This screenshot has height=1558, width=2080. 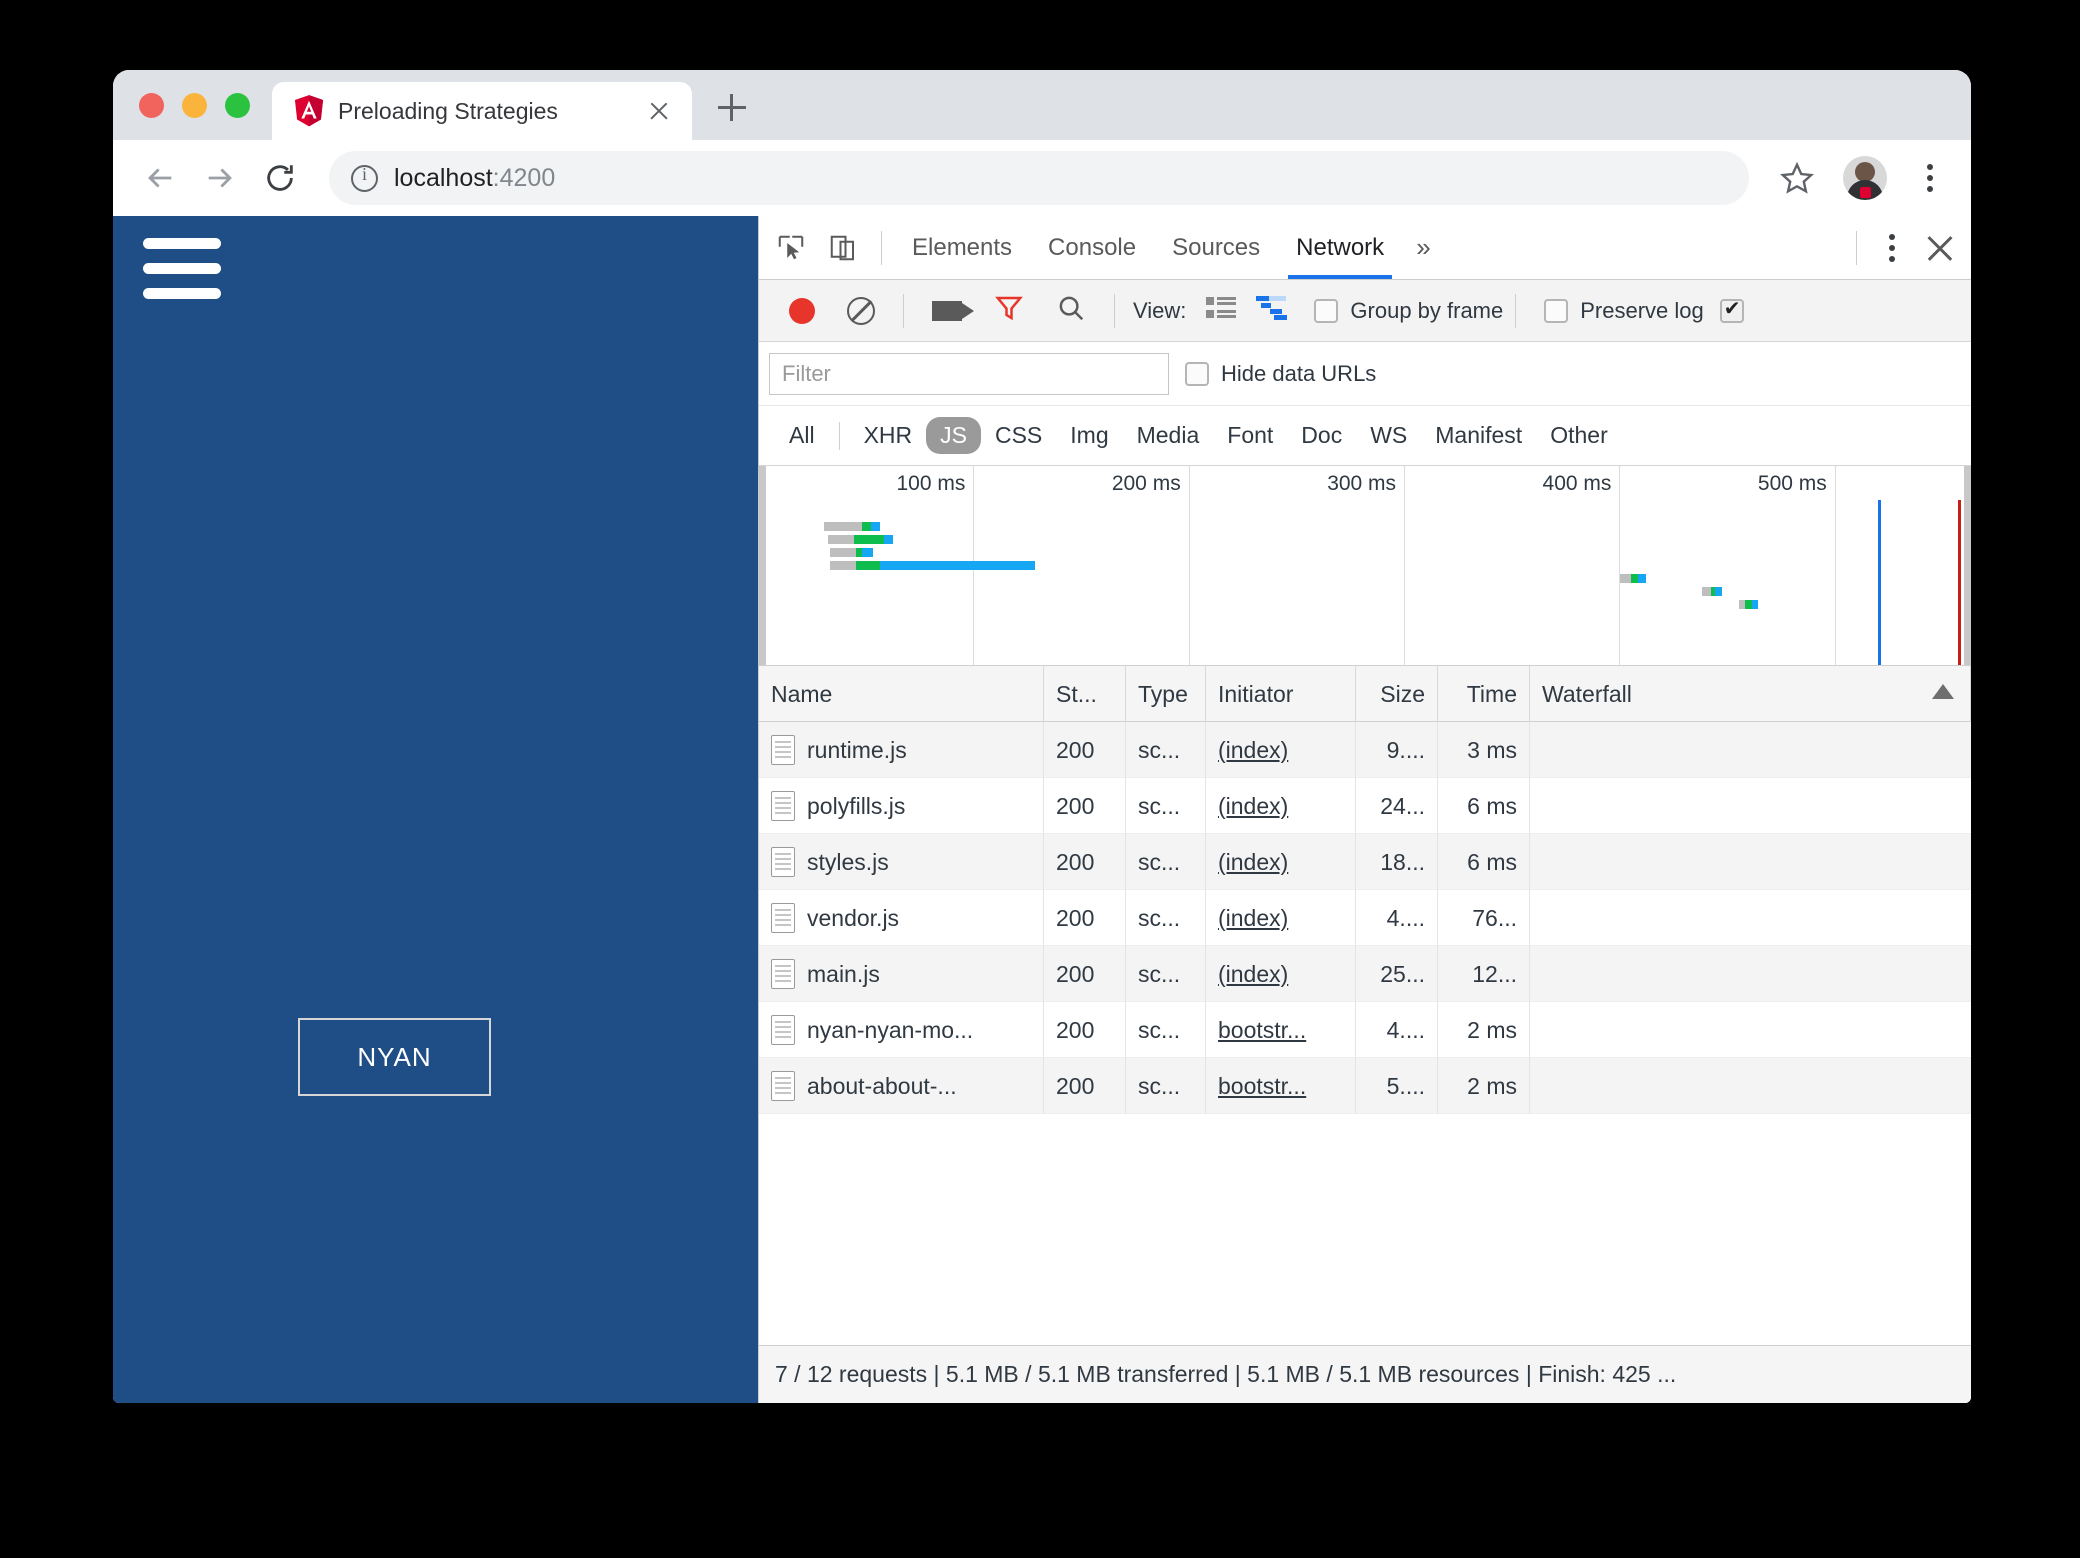 What do you see at coordinates (901, 861) in the screenshot?
I see `cell-name: styles.js` at bounding box center [901, 861].